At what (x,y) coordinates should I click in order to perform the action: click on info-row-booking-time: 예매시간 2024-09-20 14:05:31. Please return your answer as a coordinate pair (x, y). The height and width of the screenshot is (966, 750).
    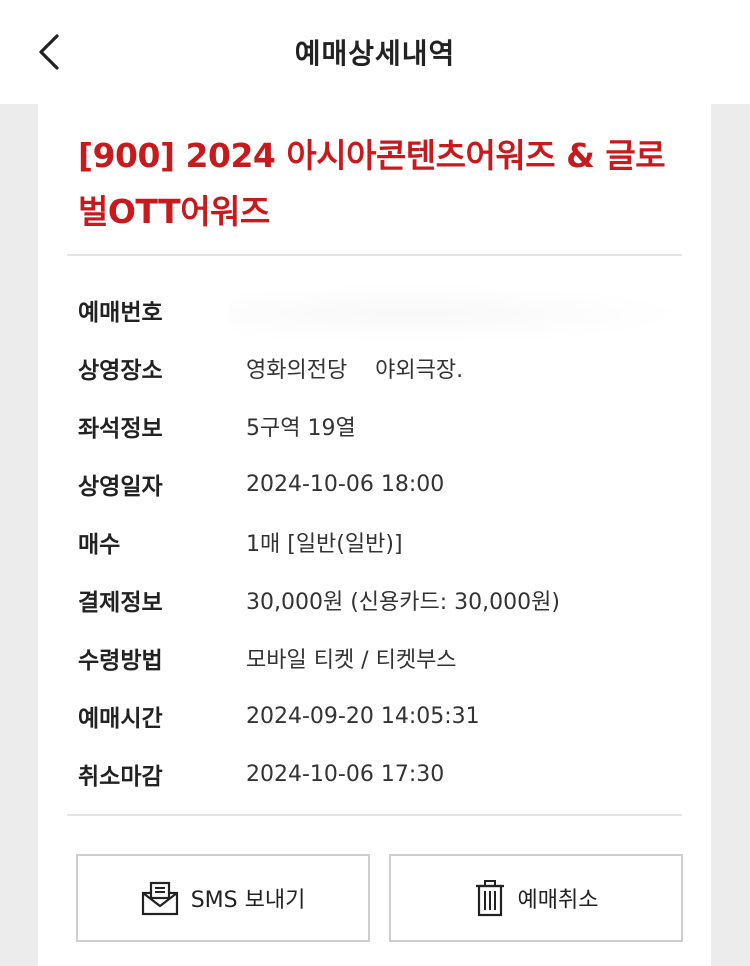
    Looking at the image, I should click on (378, 716).